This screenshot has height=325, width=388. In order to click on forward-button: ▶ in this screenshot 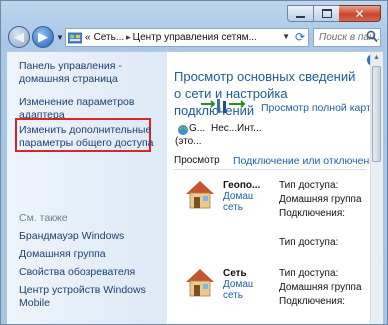, I will do `click(43, 37)`.